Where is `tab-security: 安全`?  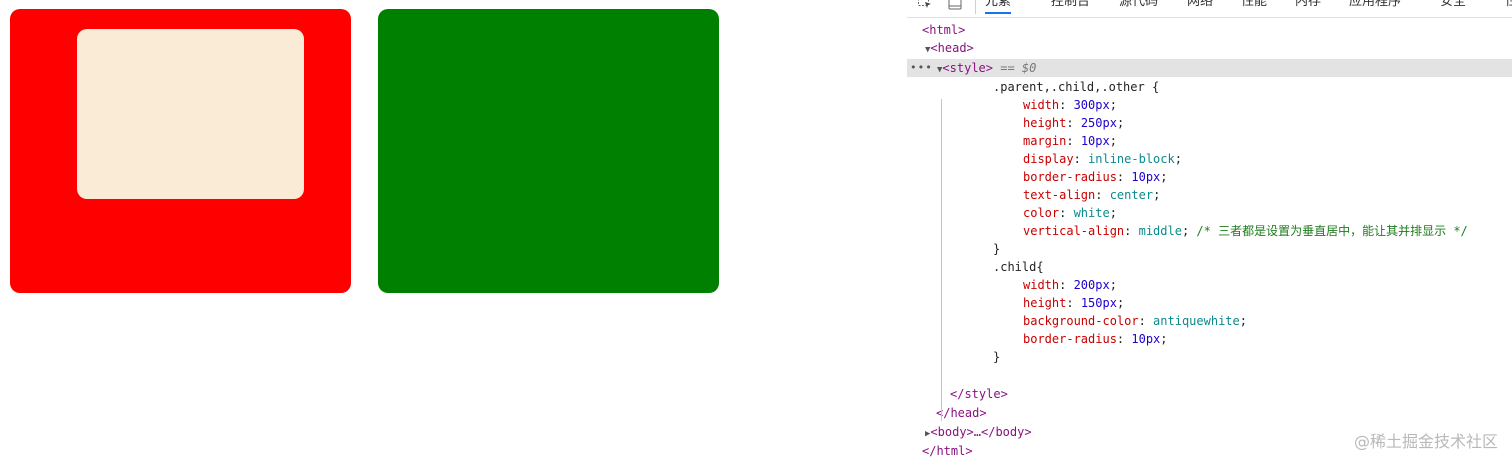
tab-security: 安全 is located at coordinates (1453, 7).